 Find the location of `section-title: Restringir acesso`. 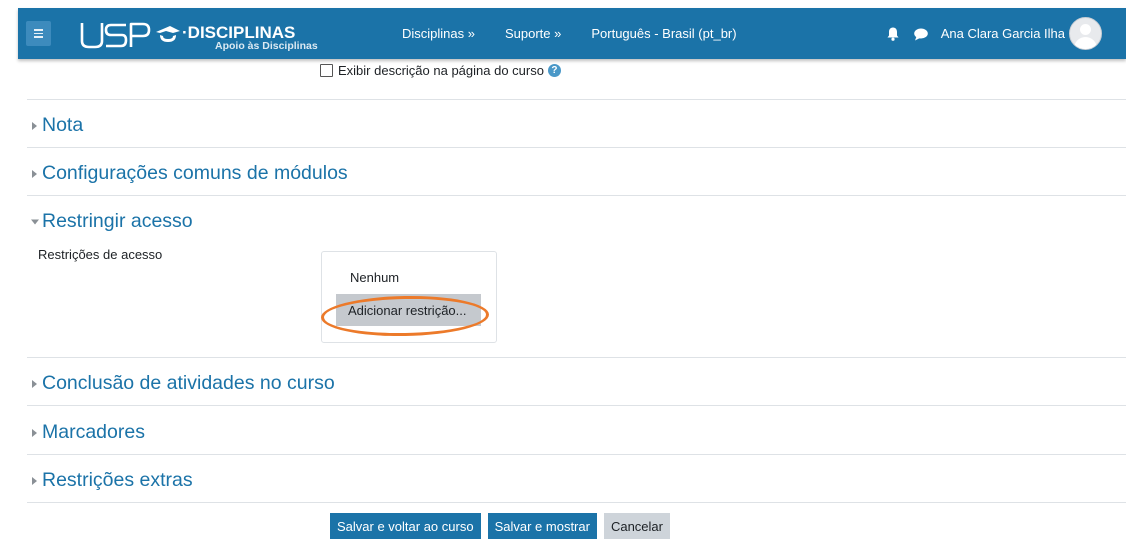

section-title: Restringir acesso is located at coordinates (117, 221).